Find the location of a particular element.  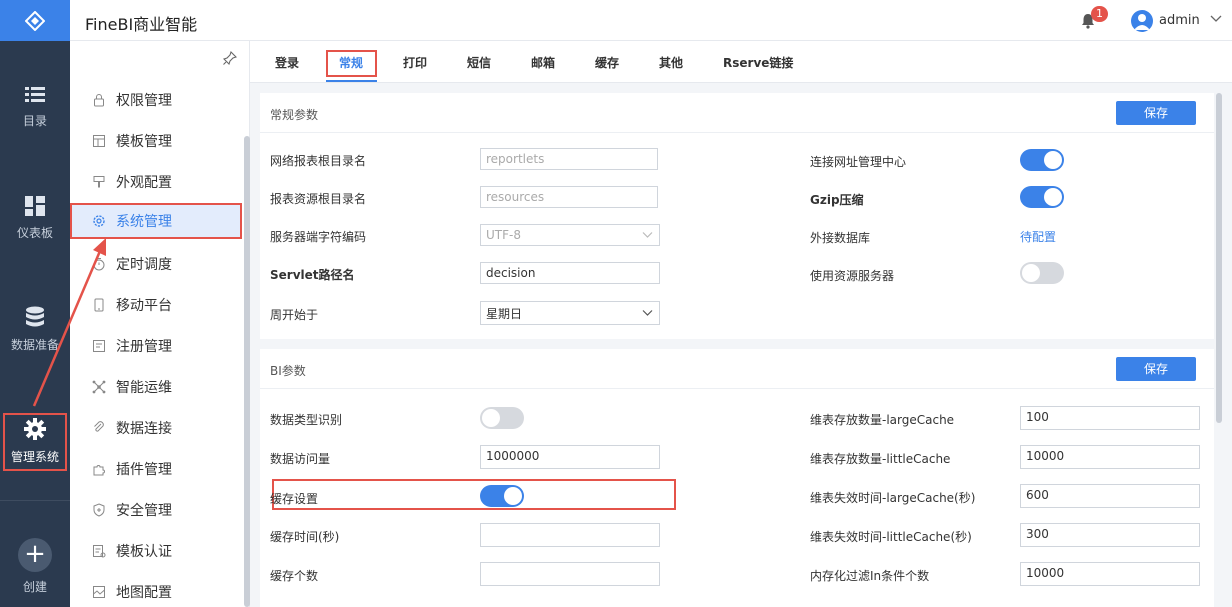

link-icon is located at coordinates (99, 426).